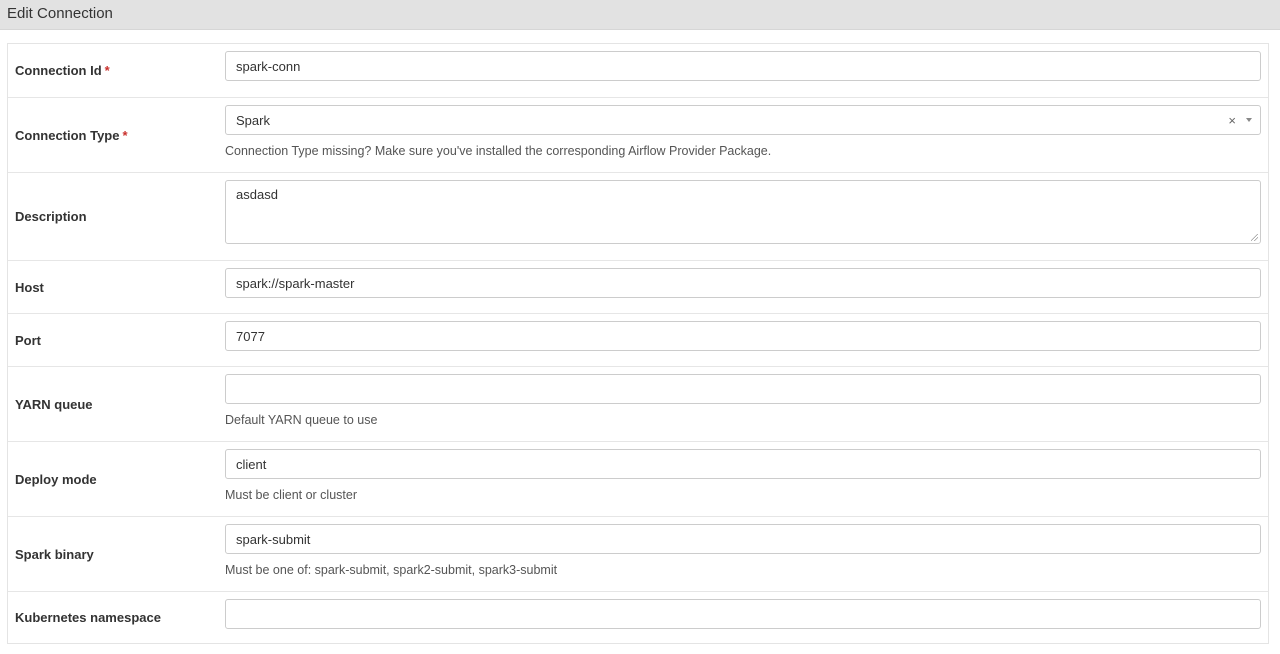 The width and height of the screenshot is (1280, 654). I want to click on row-connection-id: Connection Id * spark-conn, so click(638, 70).